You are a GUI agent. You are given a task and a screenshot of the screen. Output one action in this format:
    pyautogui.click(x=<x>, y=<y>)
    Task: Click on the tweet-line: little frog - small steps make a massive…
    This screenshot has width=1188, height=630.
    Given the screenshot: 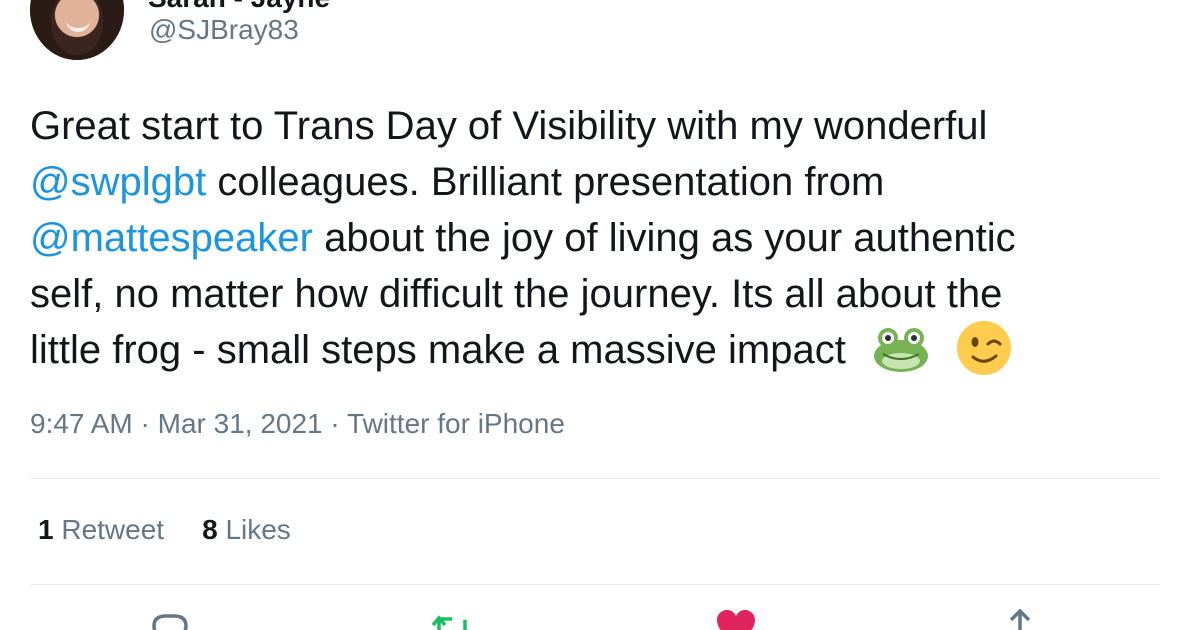 What is the action you would take?
    pyautogui.click(x=595, y=349)
    